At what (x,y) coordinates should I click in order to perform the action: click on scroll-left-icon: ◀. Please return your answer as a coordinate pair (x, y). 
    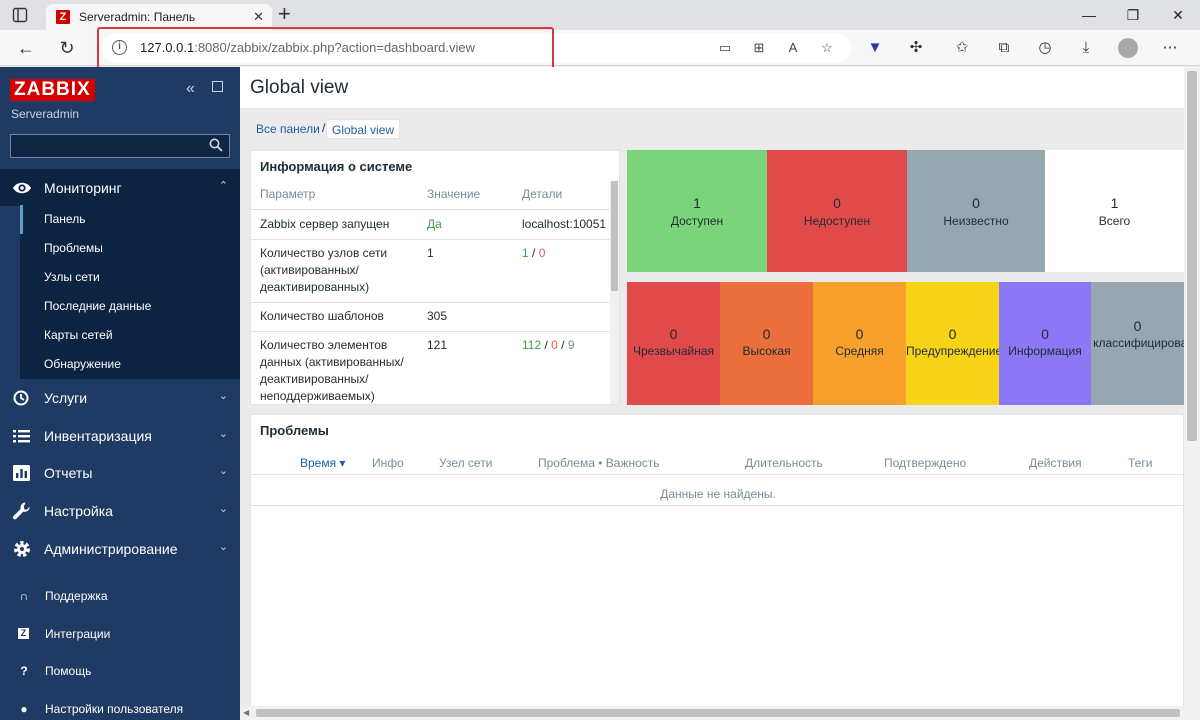
    Looking at the image, I should click on (246, 712).